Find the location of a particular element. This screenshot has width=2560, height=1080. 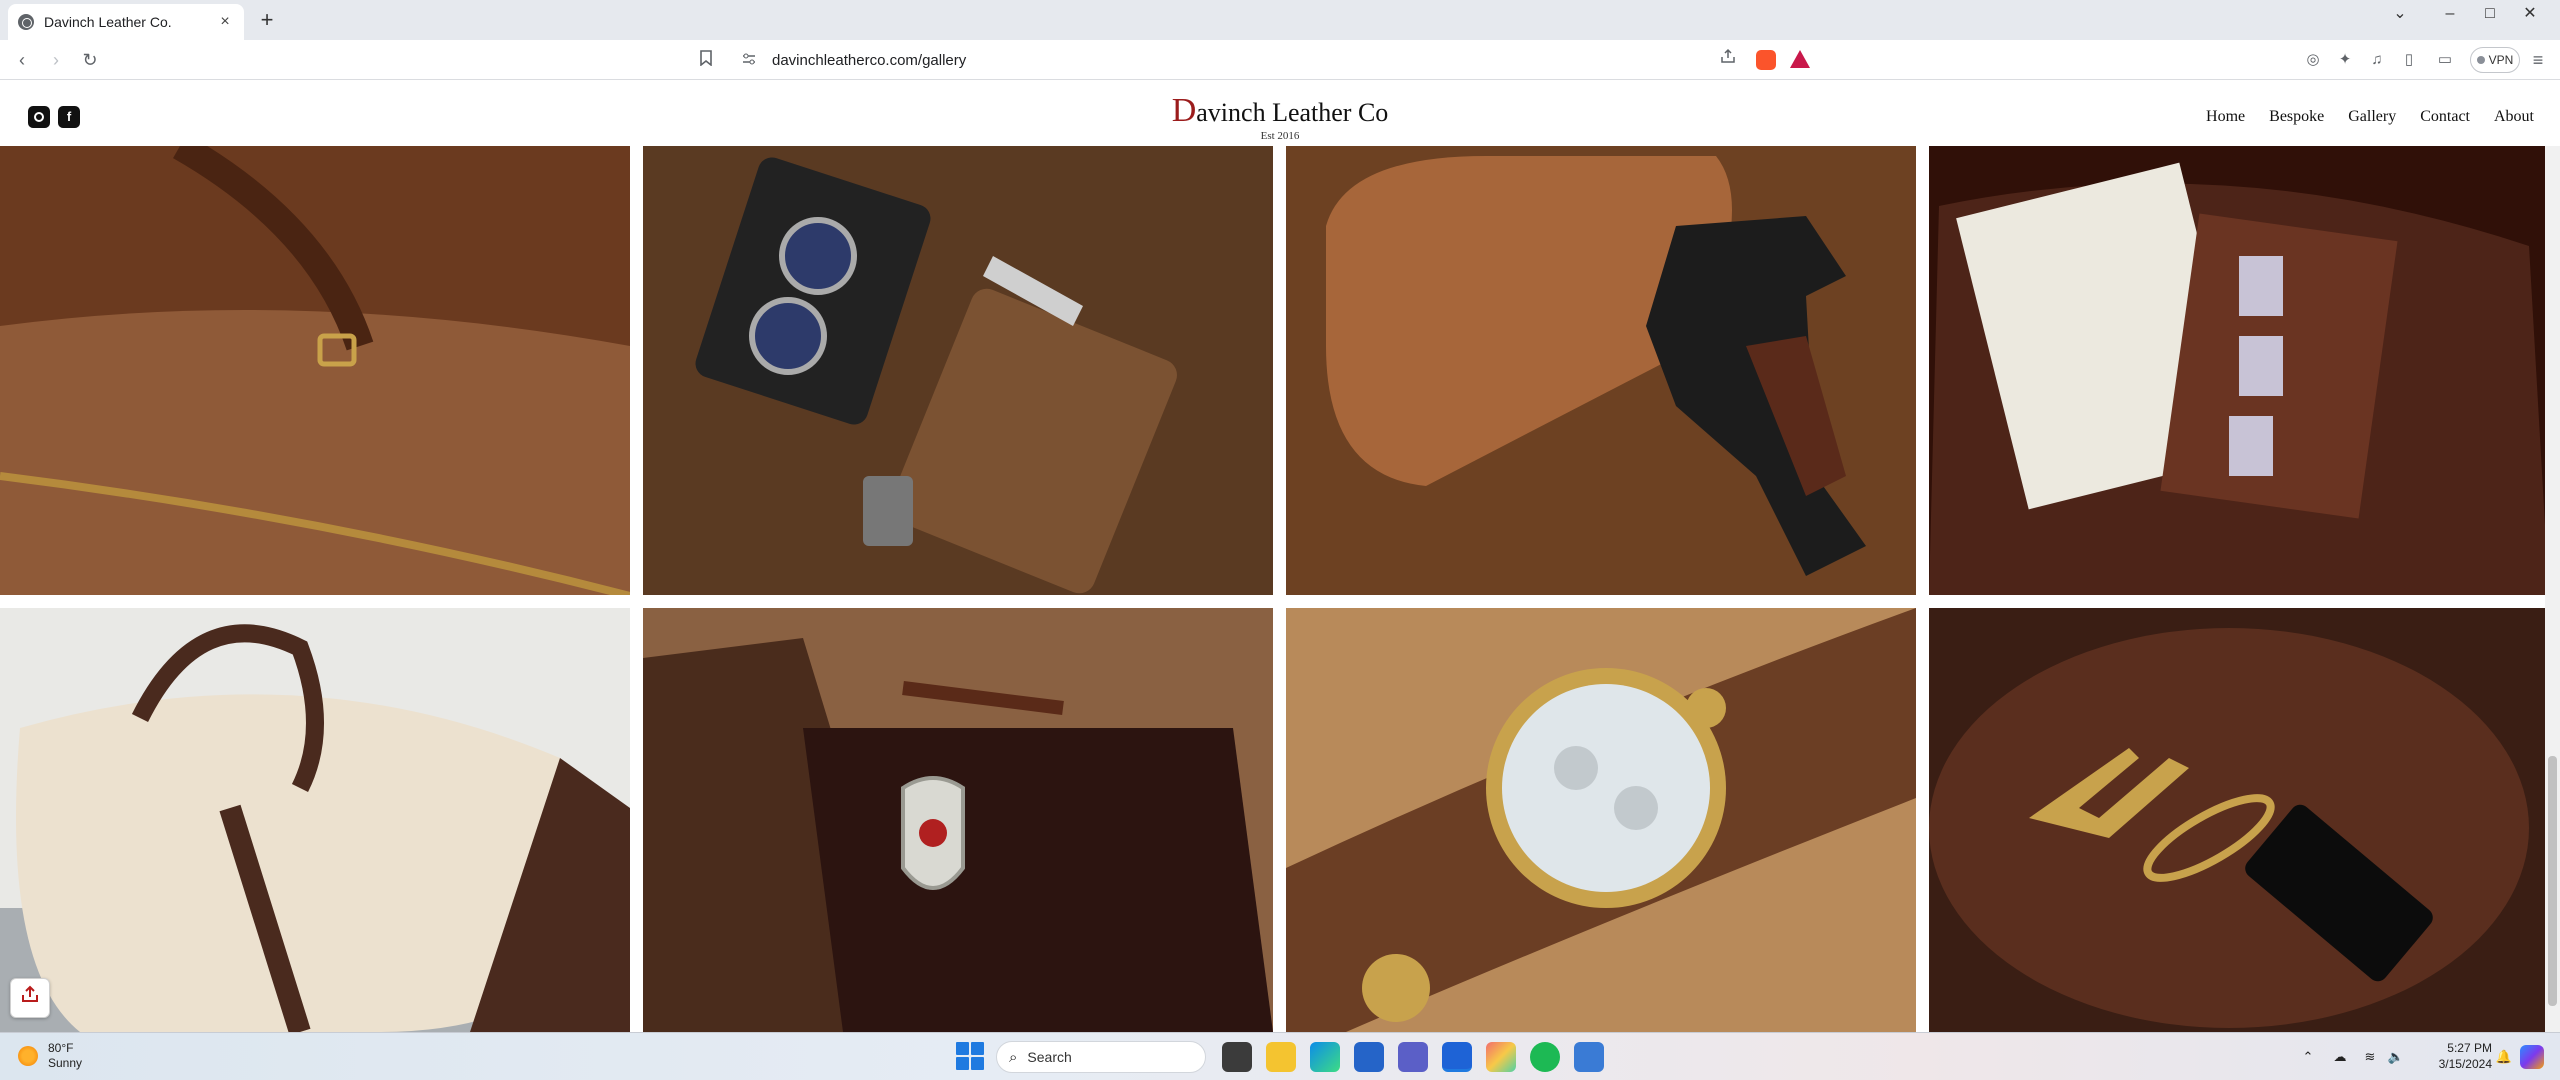

file-explorer-icon is located at coordinates (1281, 1057).